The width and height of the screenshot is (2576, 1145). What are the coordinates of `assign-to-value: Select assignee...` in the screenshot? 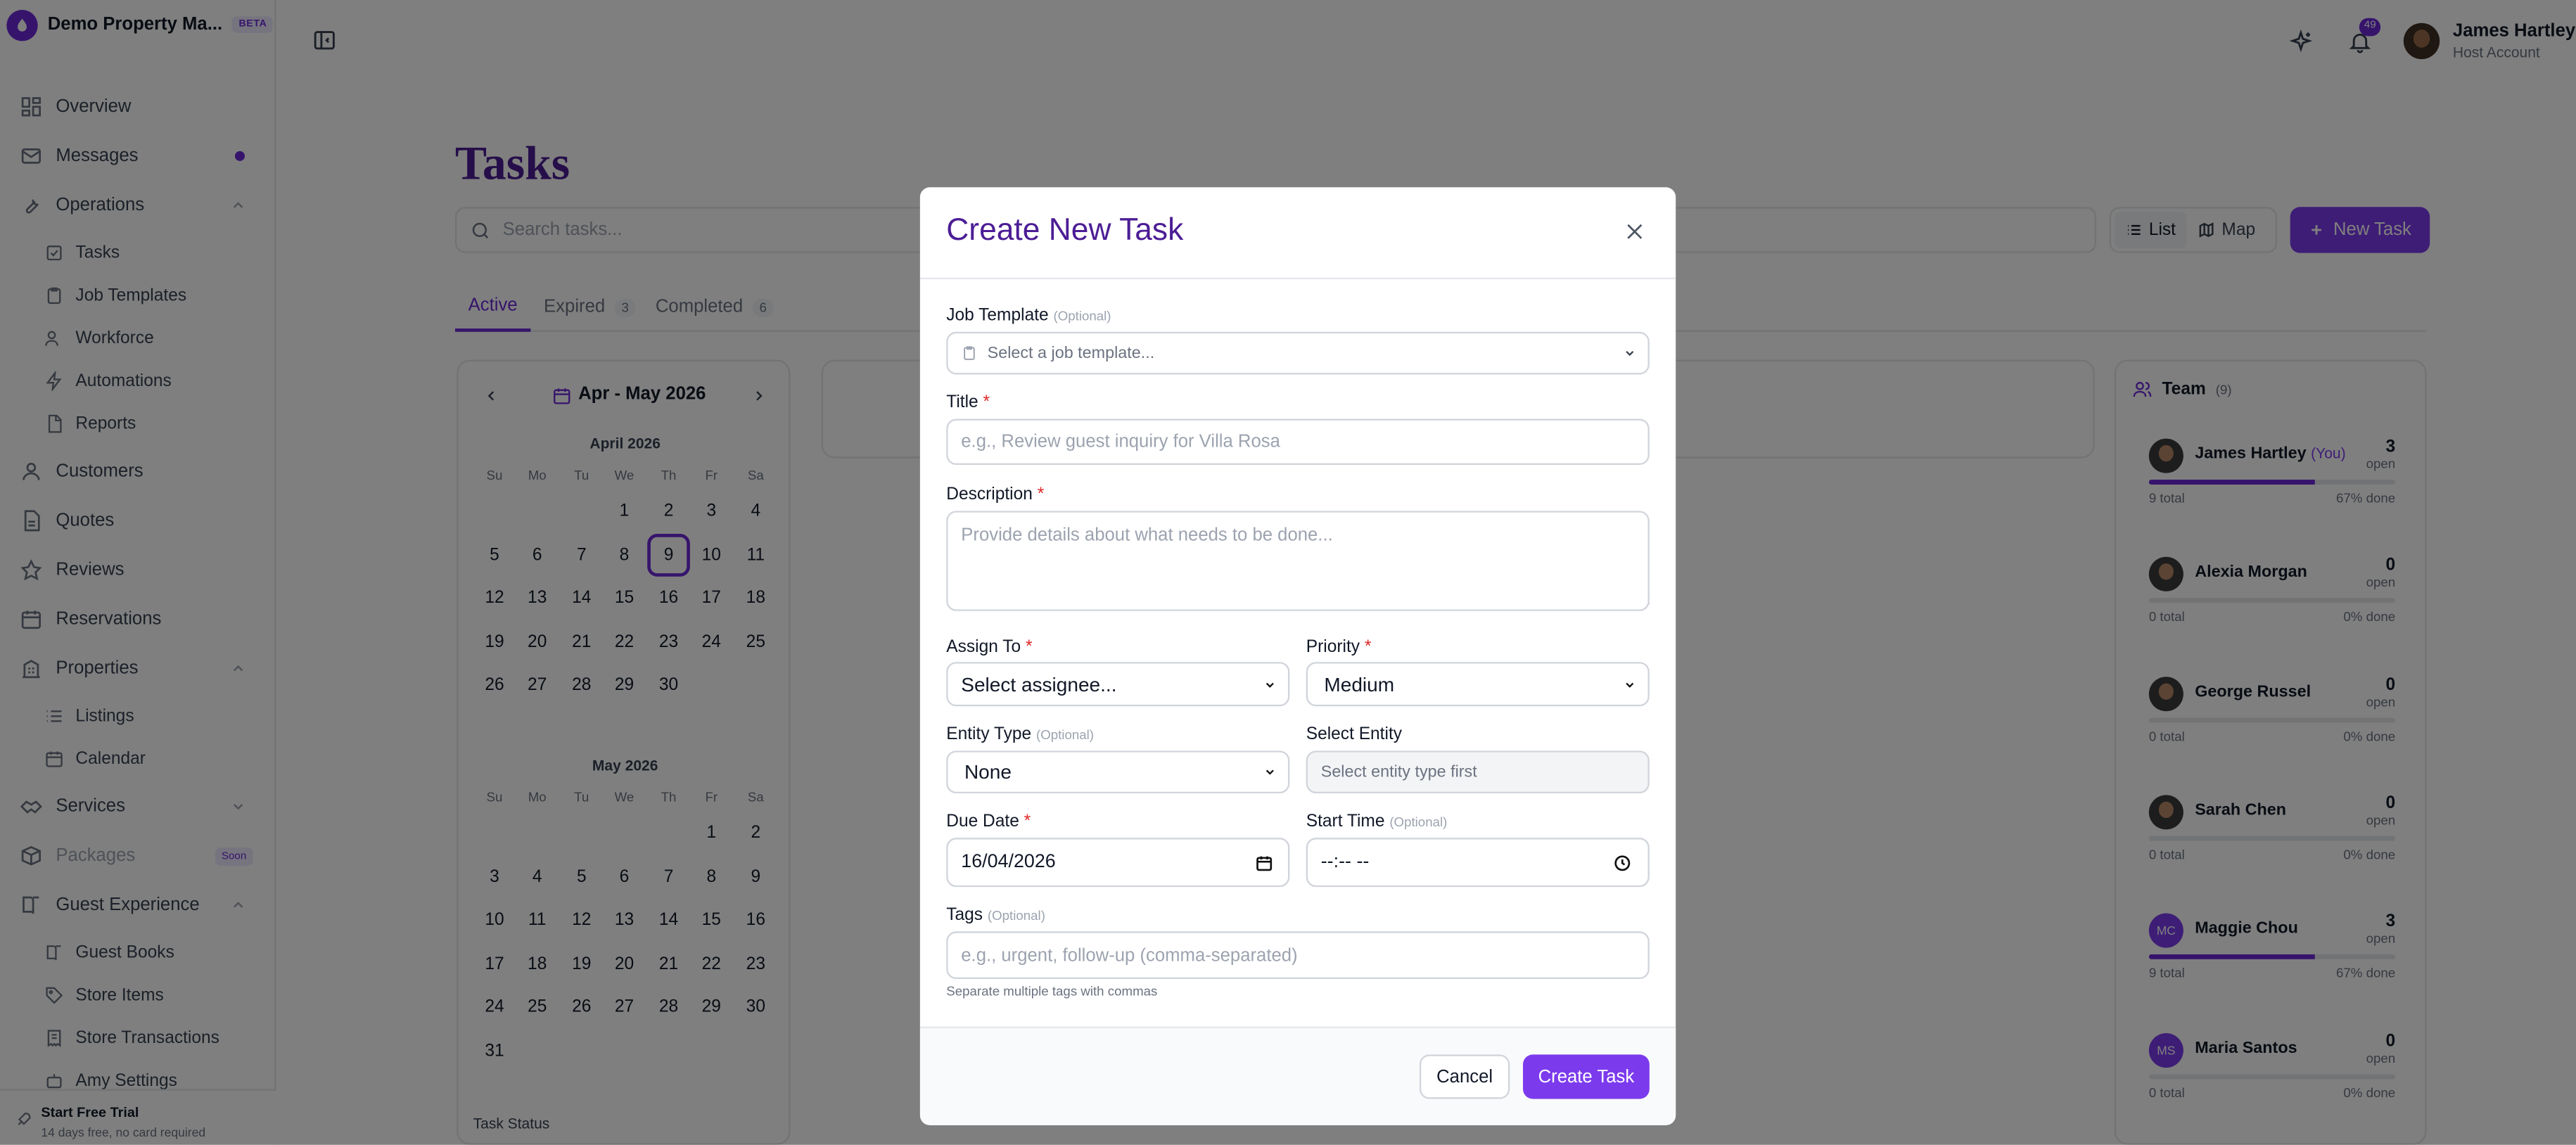 It's located at (1039, 684).